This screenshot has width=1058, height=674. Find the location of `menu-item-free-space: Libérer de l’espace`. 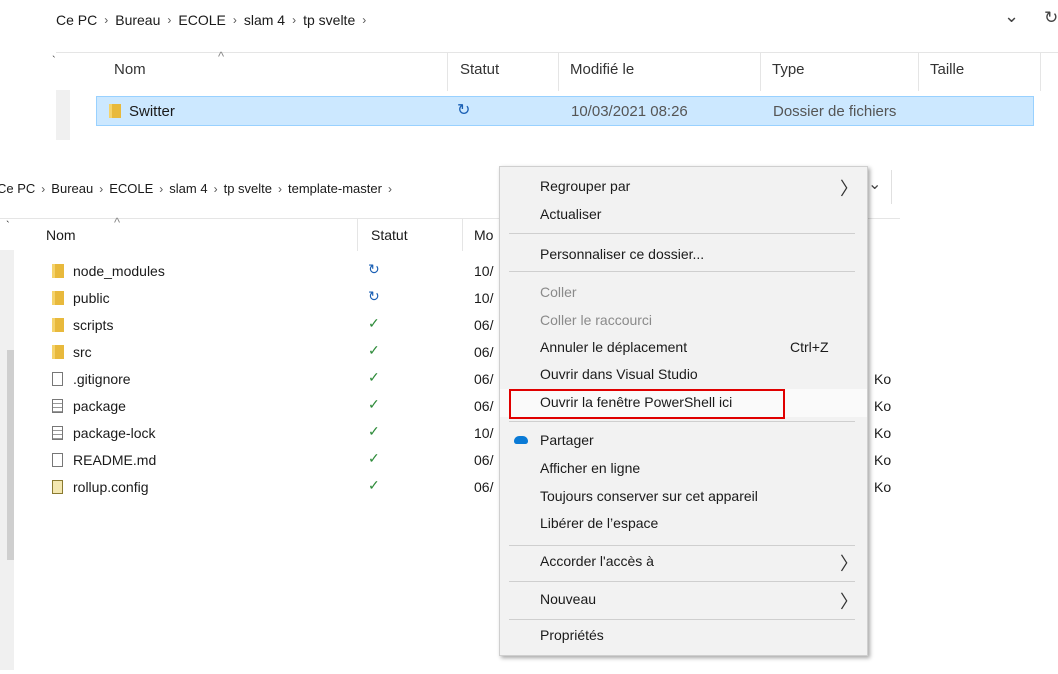

menu-item-free-space: Libérer de l’espace is located at coordinates (683, 524).